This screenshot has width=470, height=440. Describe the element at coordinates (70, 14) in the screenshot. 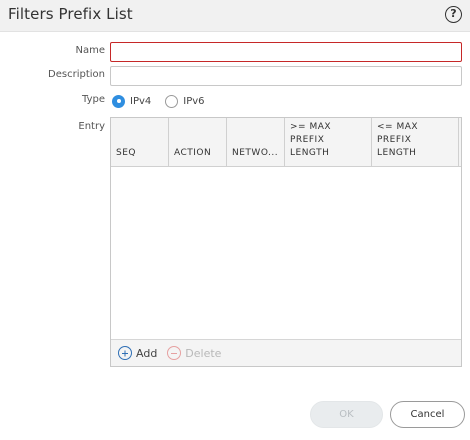

I see `dialog-title: Filters Prefix List` at that location.